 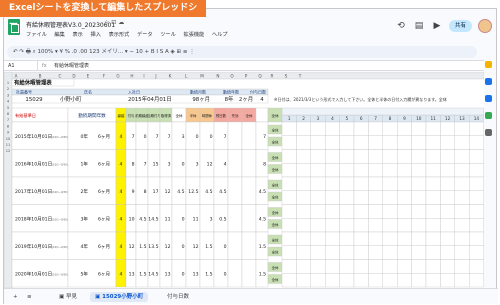 What do you see at coordinates (15, 297) in the screenshot?
I see `add-sheet-button: +` at bounding box center [15, 297].